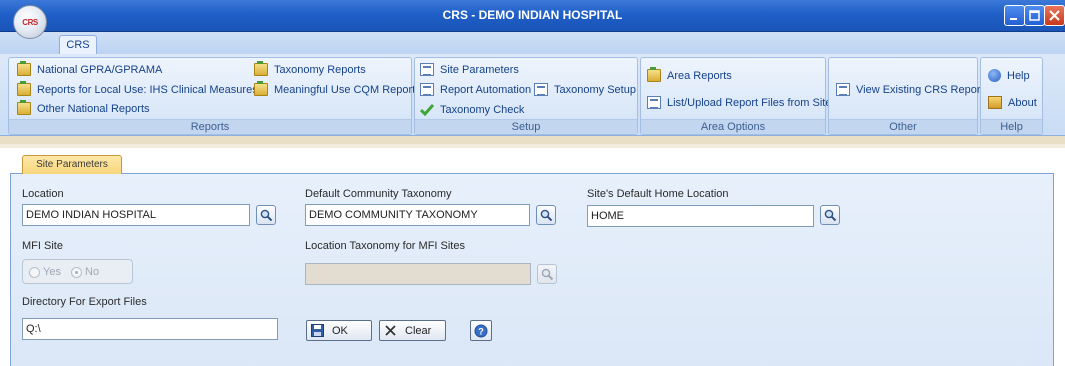 The width and height of the screenshot is (1065, 366). I want to click on close-icon, so click(1054, 15).